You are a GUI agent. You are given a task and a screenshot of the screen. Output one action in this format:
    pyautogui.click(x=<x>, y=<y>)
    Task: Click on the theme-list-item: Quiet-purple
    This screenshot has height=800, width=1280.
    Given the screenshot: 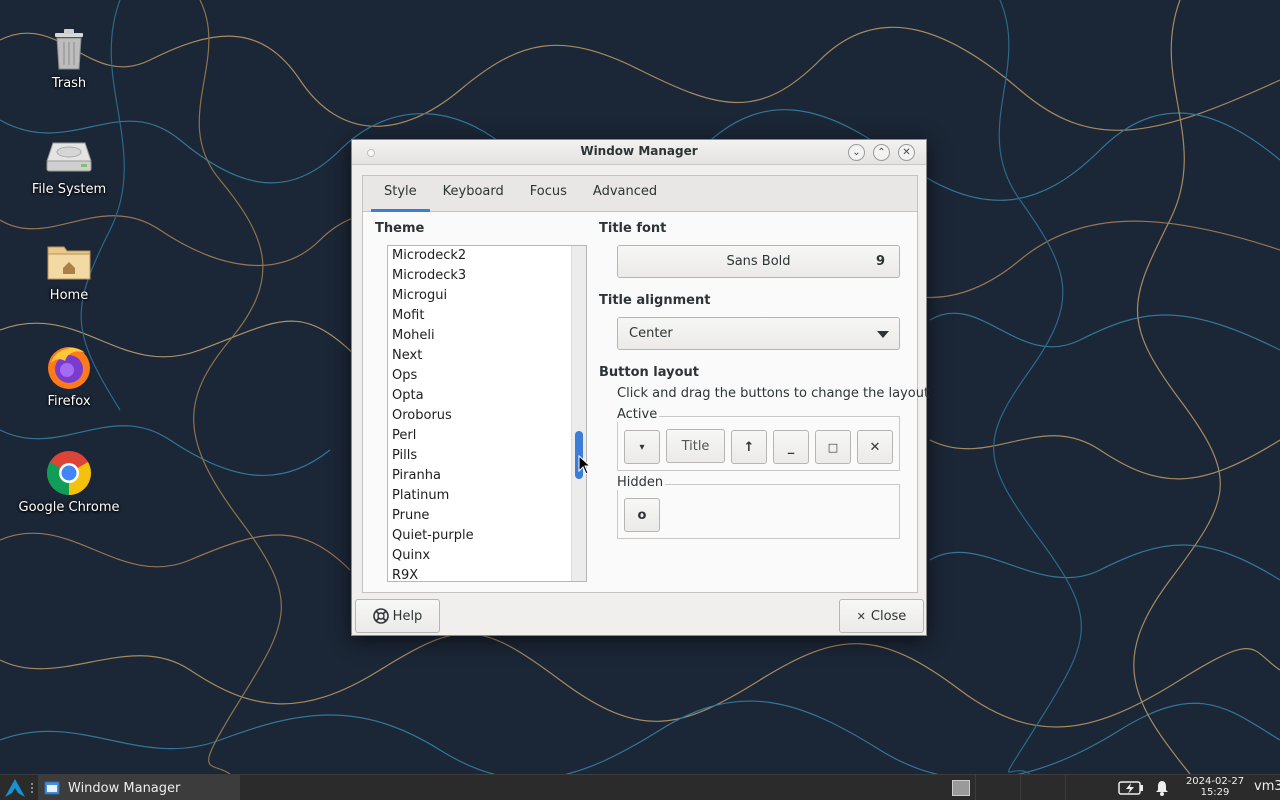 What is the action you would take?
    pyautogui.click(x=487, y=536)
    